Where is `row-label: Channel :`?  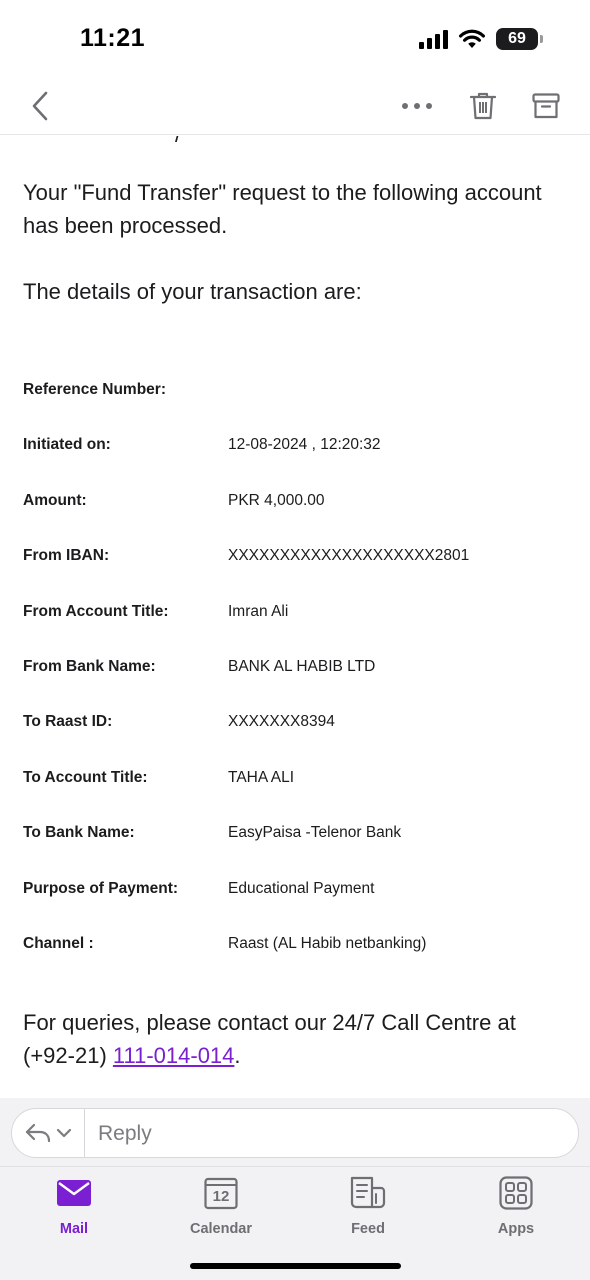 row-label: Channel : is located at coordinates (58, 943).